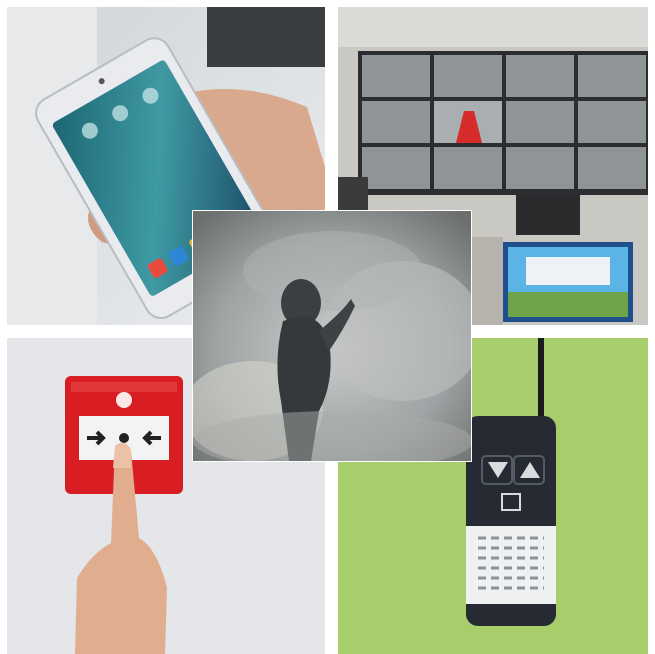 This screenshot has height=654, width=655. Describe the element at coordinates (511, 521) in the screenshot. I see `remote-body` at that location.